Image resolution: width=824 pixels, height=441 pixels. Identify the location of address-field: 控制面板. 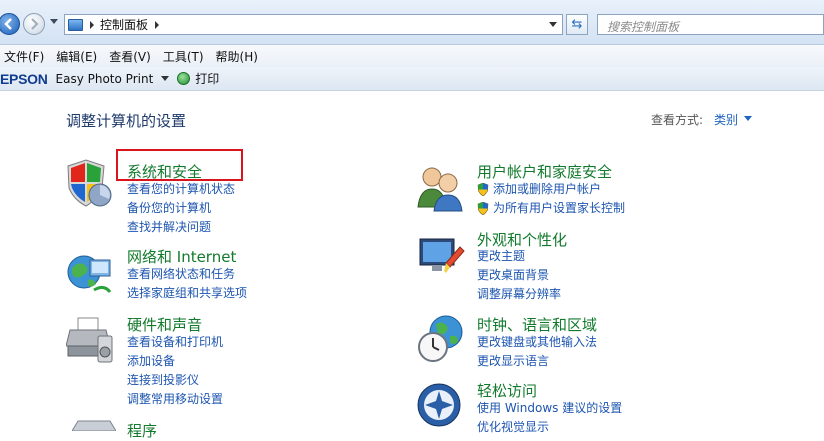
(313, 24).